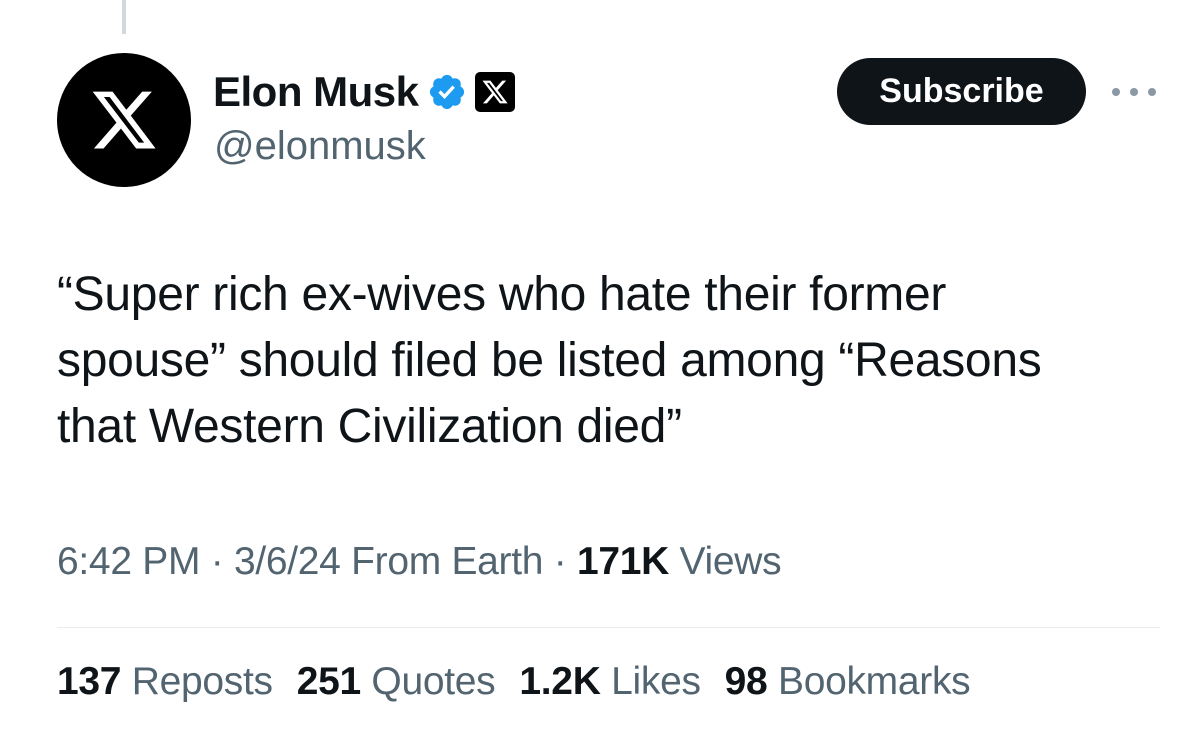 The width and height of the screenshot is (1200, 744). I want to click on stat-bookmarks: 98 Bookmarks, so click(848, 682).